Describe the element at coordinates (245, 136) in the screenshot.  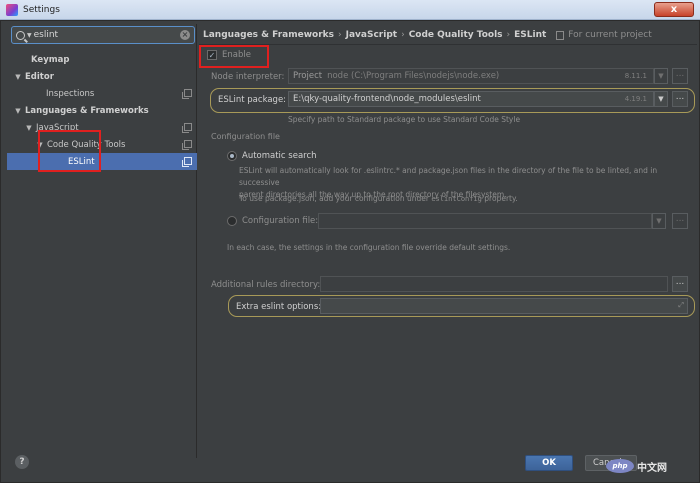
I see `config-section-title: Configuration file` at that location.